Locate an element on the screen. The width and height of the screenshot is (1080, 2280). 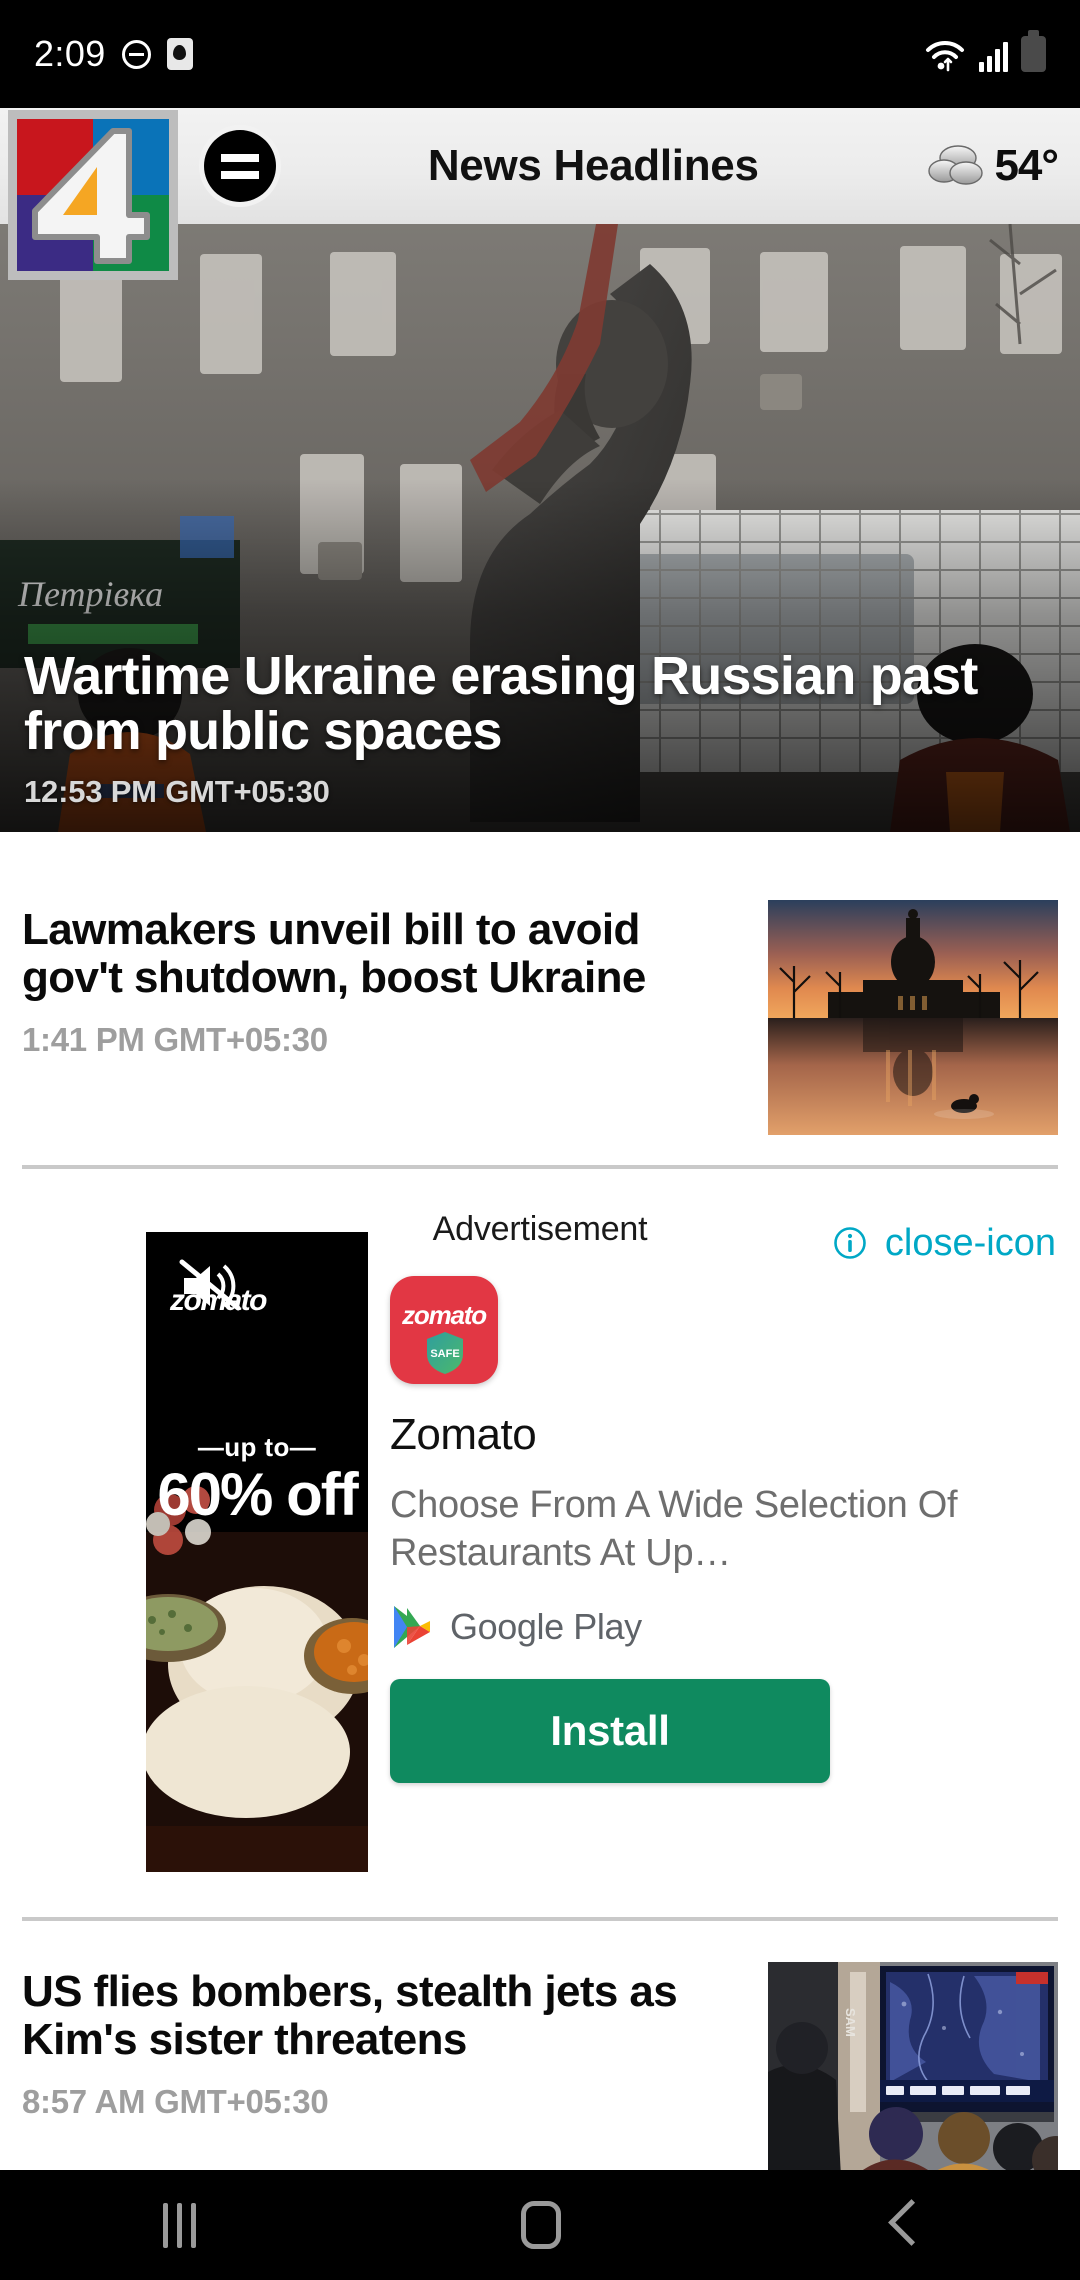
svg-text: SAM is located at coordinates (850, 2022).